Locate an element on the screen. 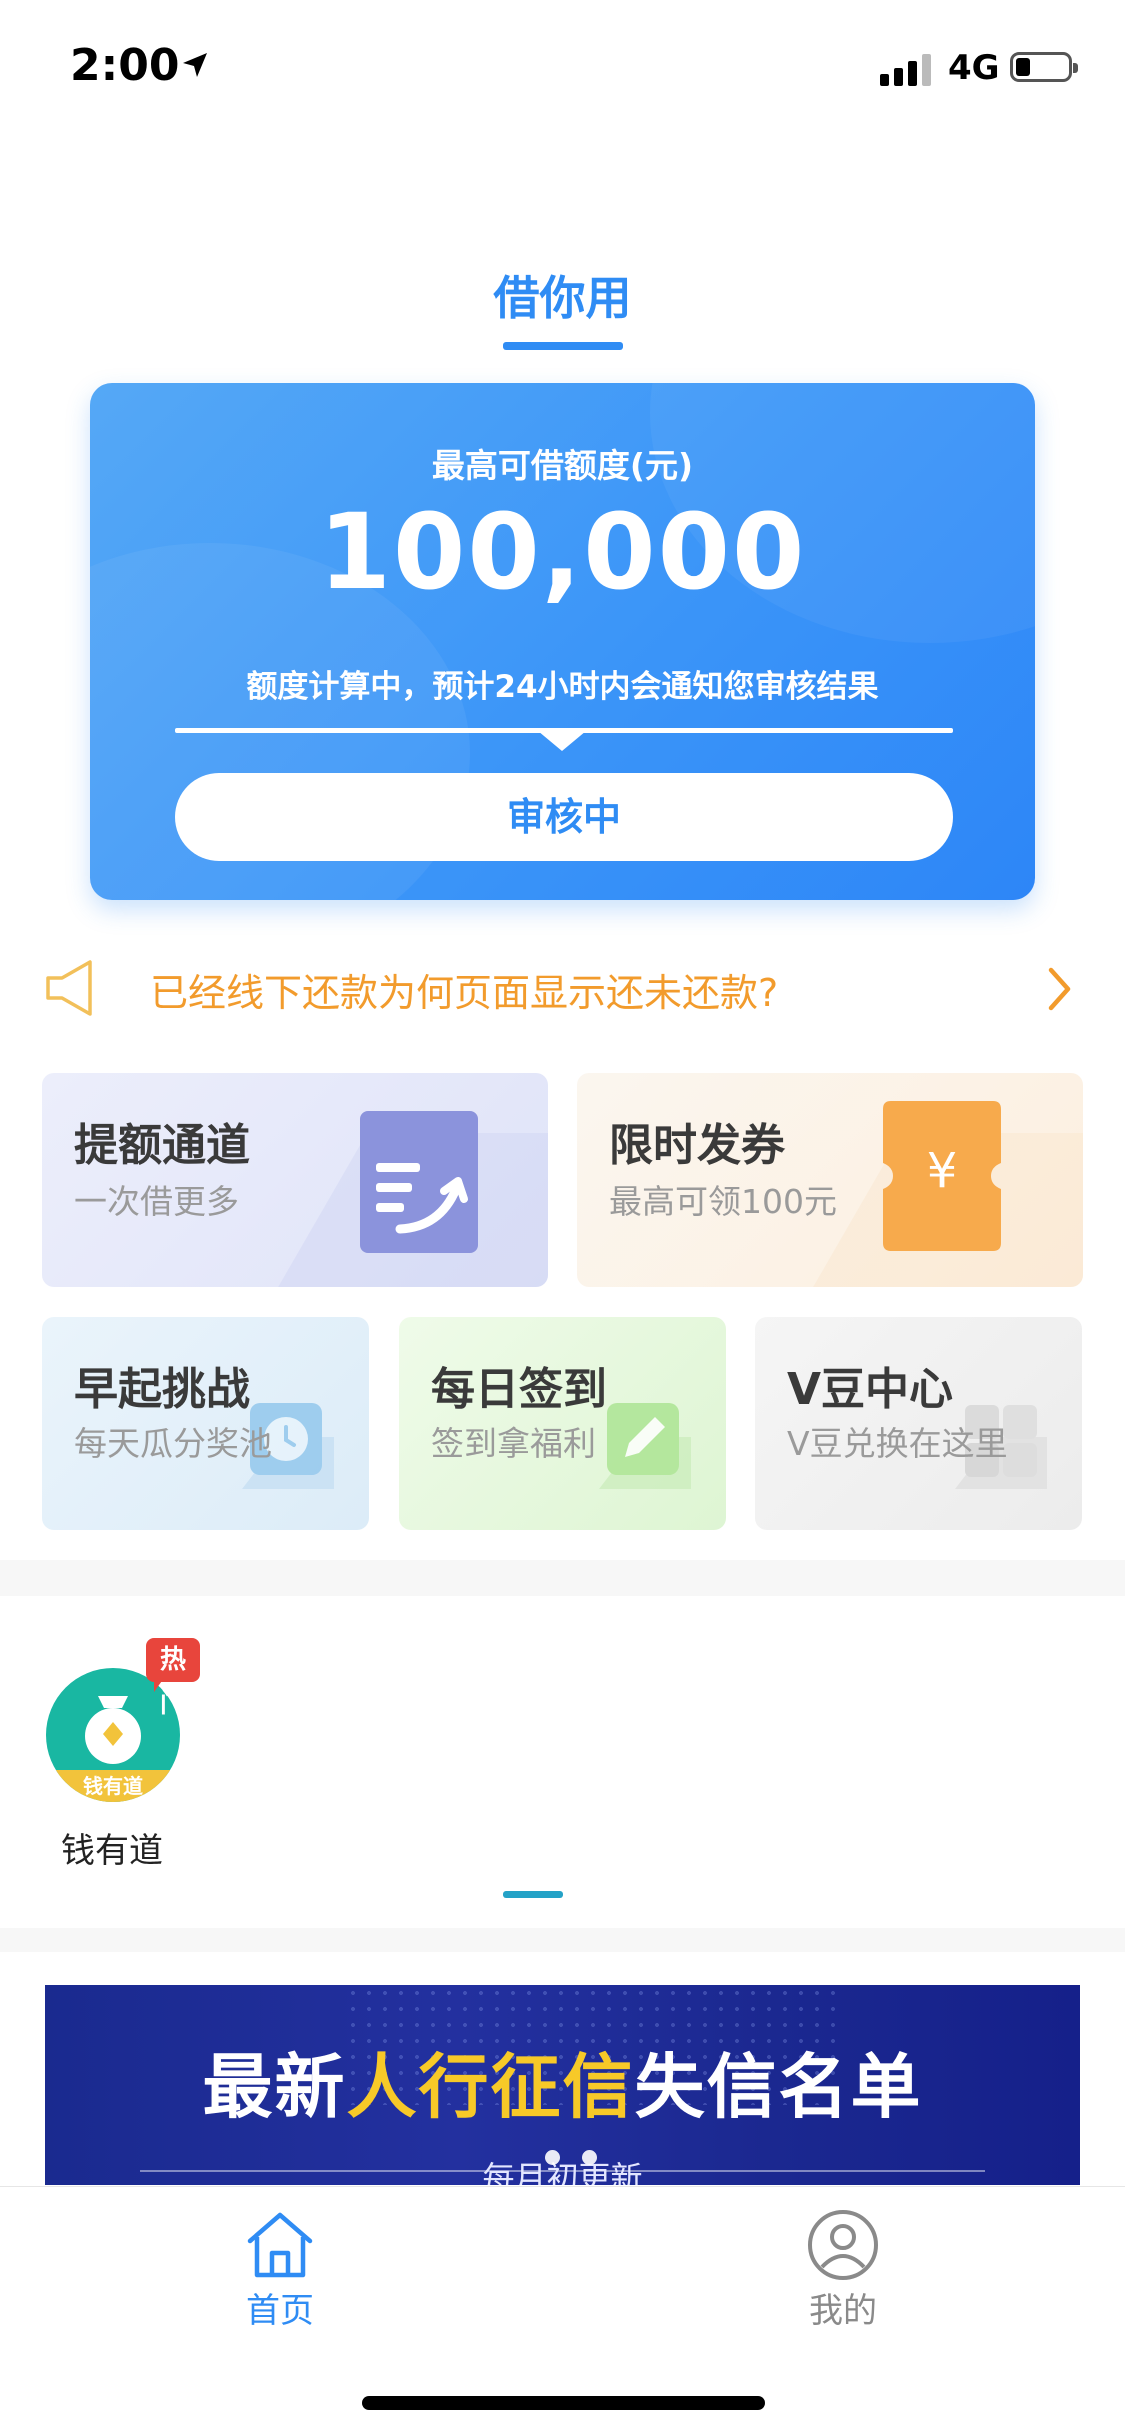  pager-indicator is located at coordinates (533, 1894).